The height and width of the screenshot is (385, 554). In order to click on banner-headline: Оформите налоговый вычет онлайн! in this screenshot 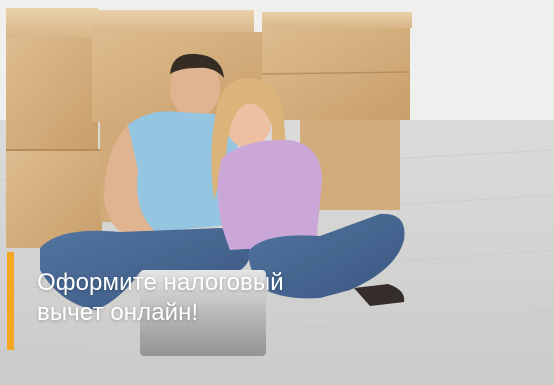, I will do `click(197, 298)`.